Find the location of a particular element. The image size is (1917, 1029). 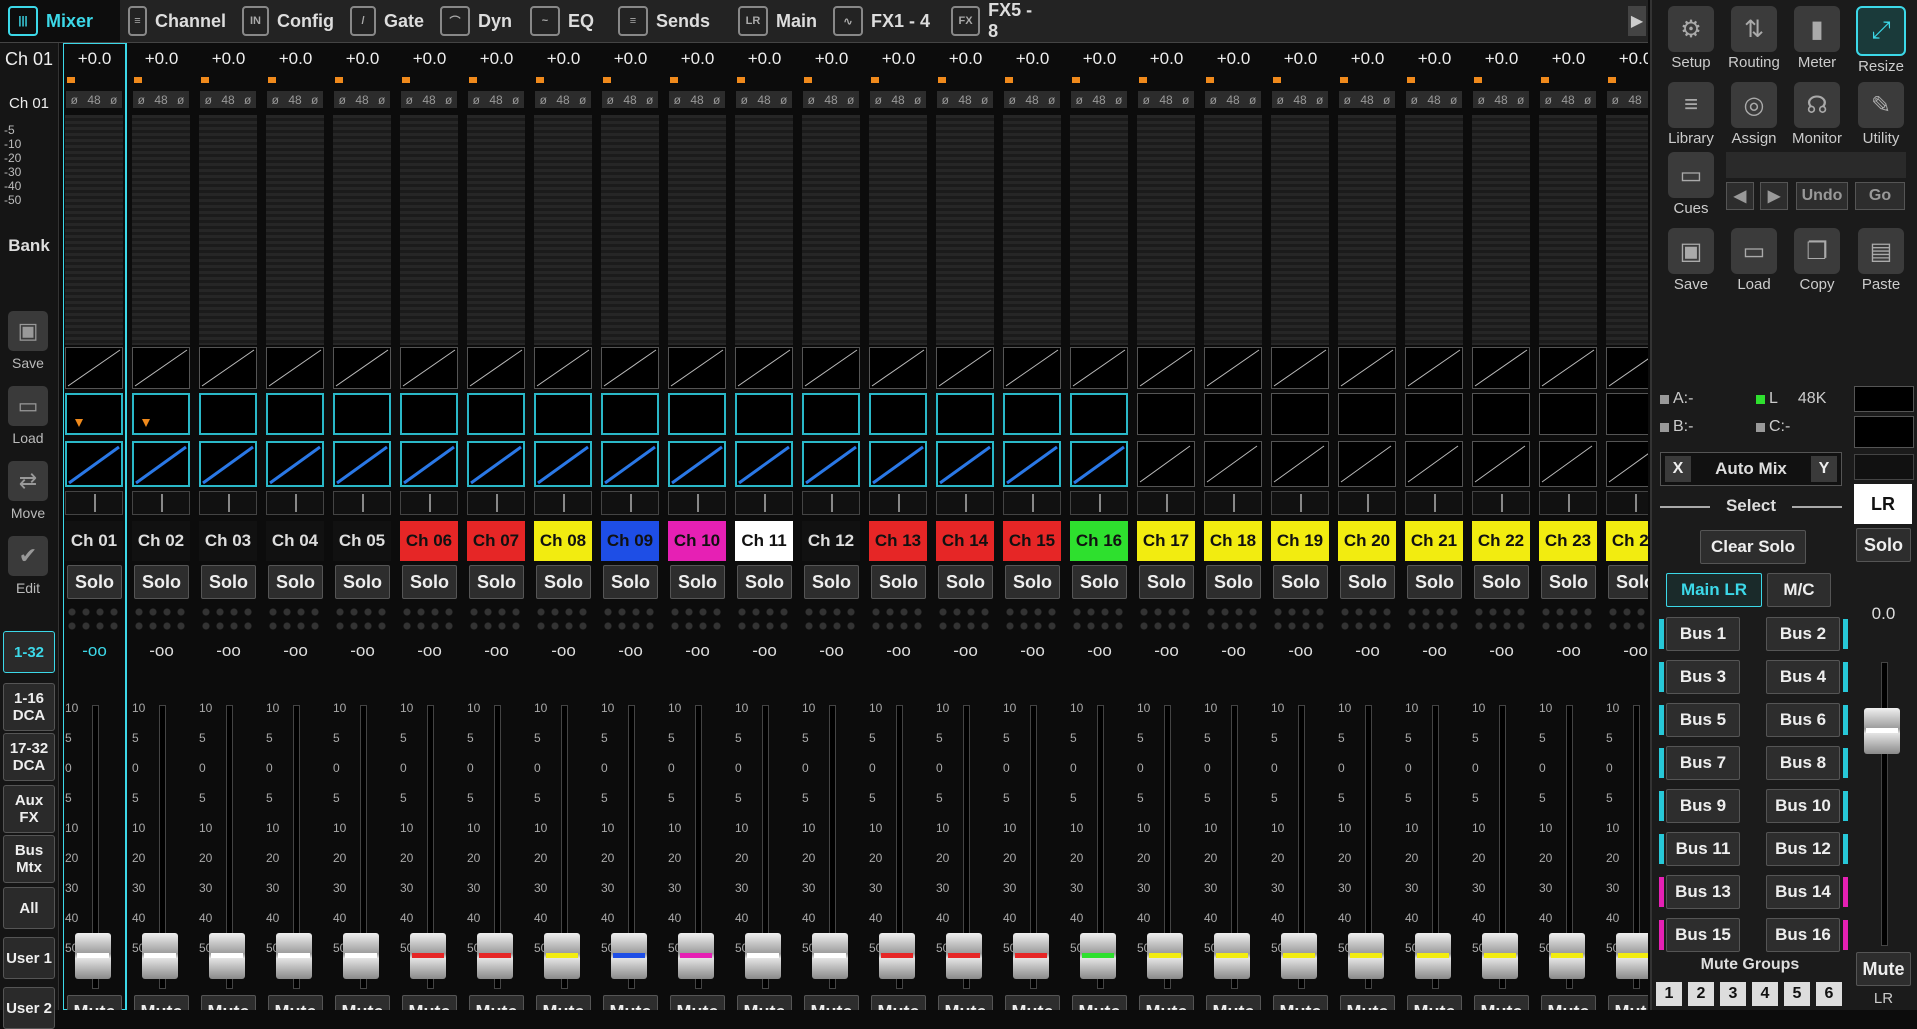

tab-eq: ~ EQ is located at coordinates (566, 21).